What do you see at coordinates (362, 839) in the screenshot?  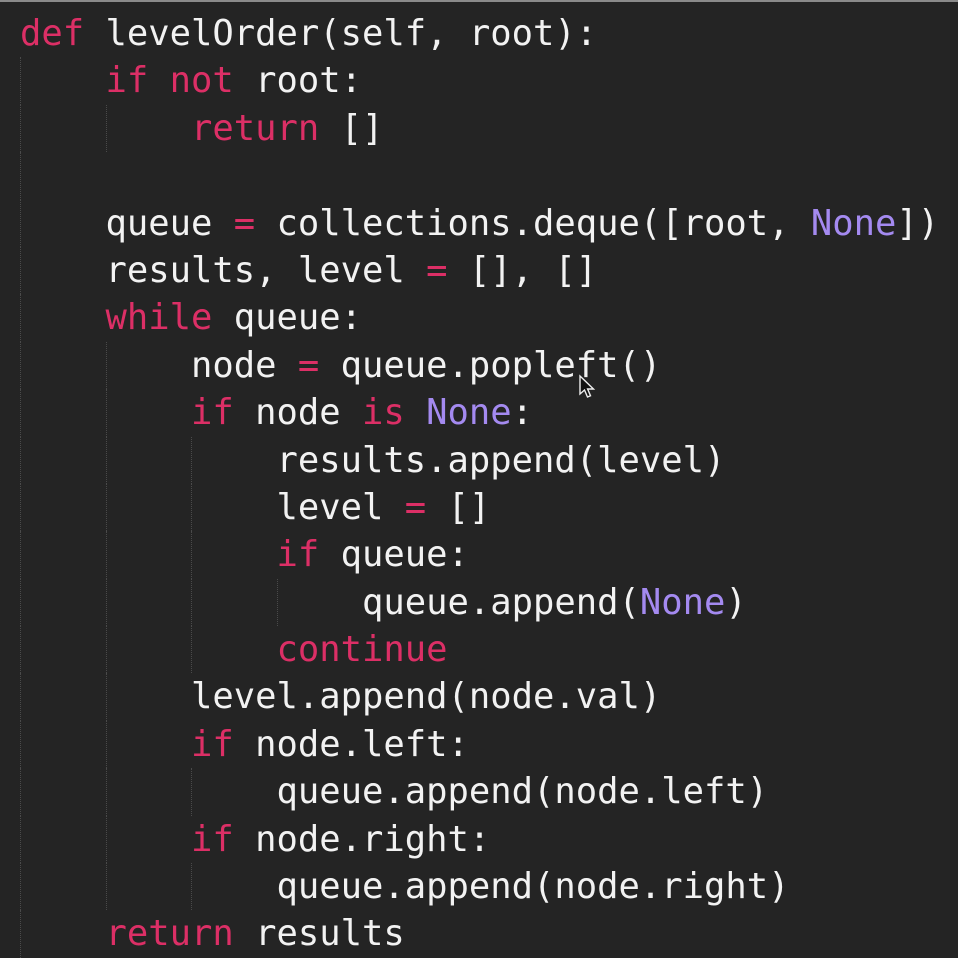 I see `code-text: node.right:` at bounding box center [362, 839].